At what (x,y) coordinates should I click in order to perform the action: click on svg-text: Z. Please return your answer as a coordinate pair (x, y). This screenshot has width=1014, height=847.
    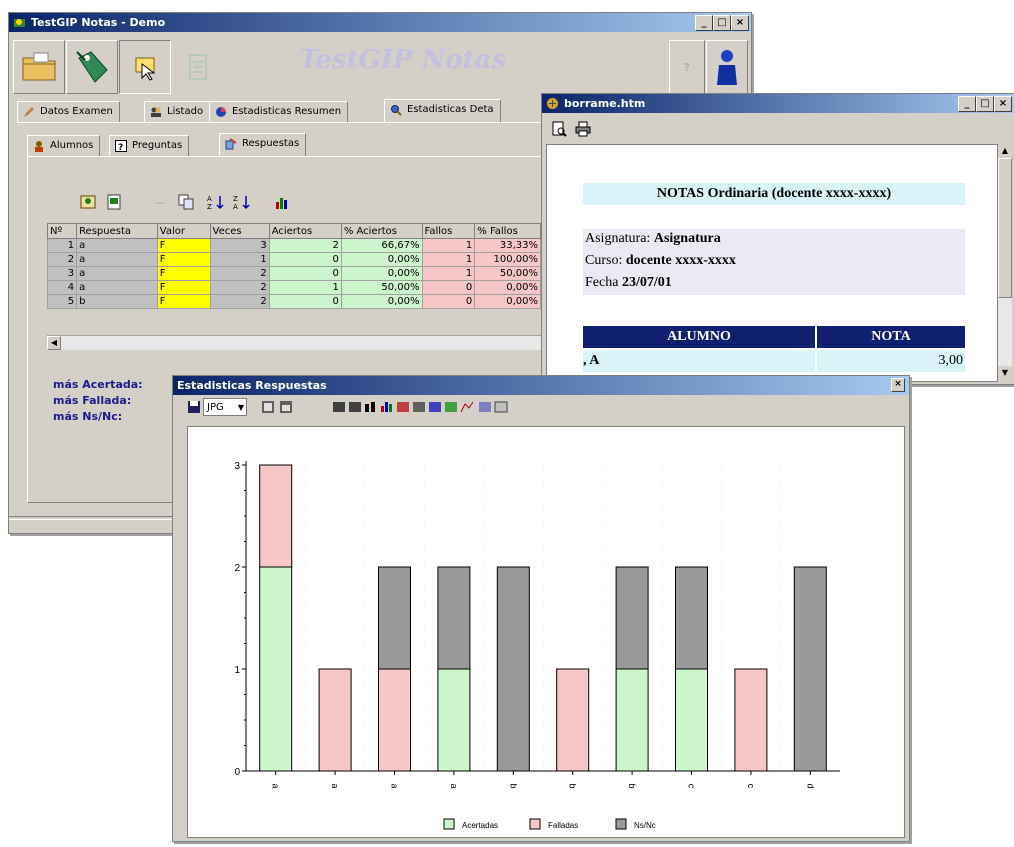
    Looking at the image, I should click on (235, 199).